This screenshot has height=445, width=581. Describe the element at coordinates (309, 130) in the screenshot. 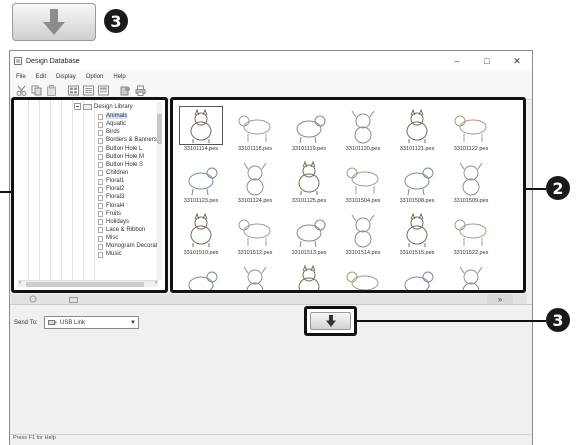

I see `design-thumbnail: 33101119.pes` at that location.